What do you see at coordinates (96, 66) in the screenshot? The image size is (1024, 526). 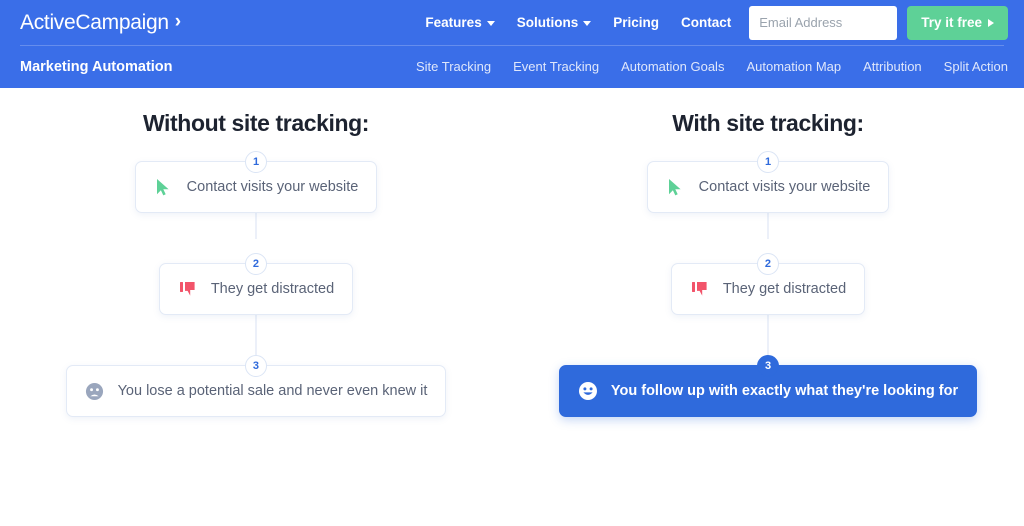 I see `section-title: Marketing Automation` at bounding box center [96, 66].